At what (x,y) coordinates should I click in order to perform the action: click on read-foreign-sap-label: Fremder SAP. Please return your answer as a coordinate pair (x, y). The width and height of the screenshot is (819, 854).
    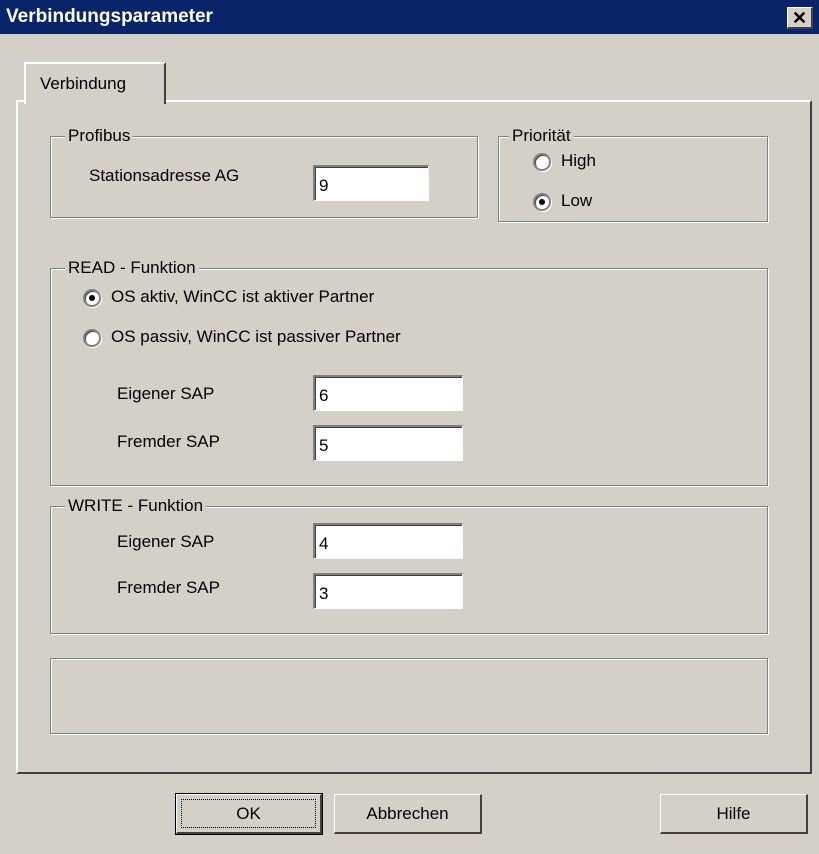
    Looking at the image, I should click on (168, 441).